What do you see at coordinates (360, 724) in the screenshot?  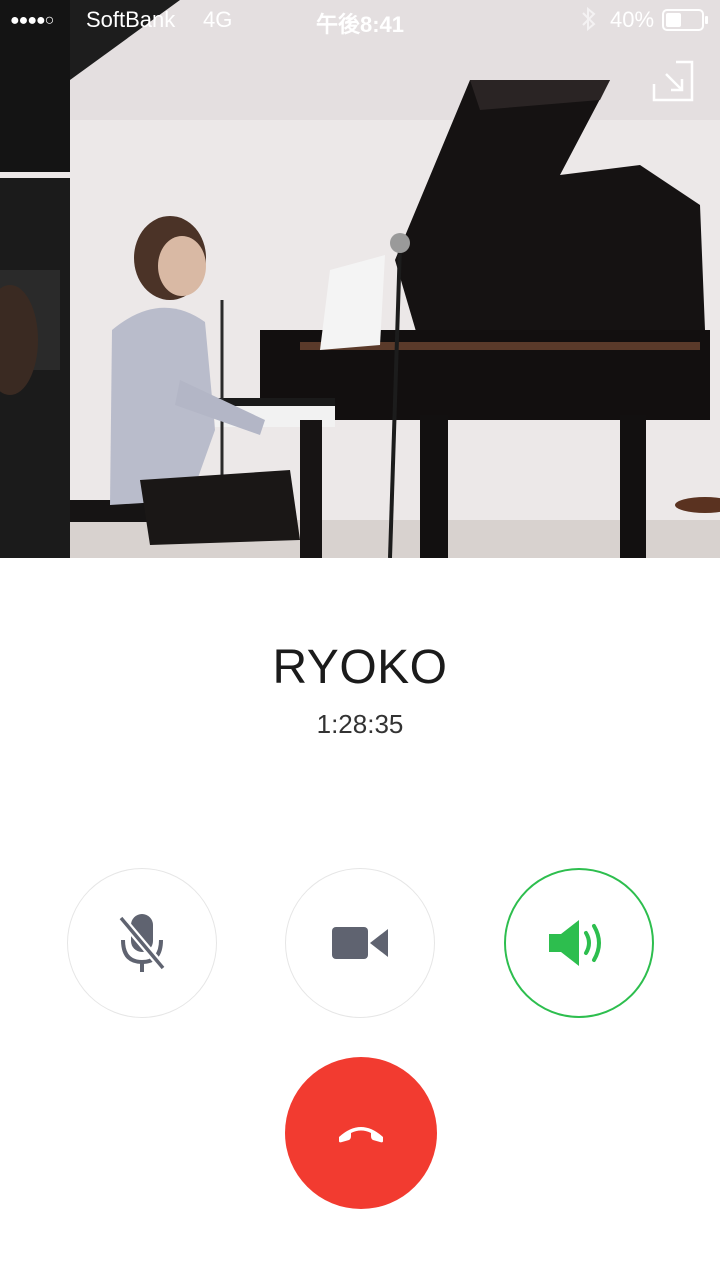 I see `call-duration: 1:28:35` at bounding box center [360, 724].